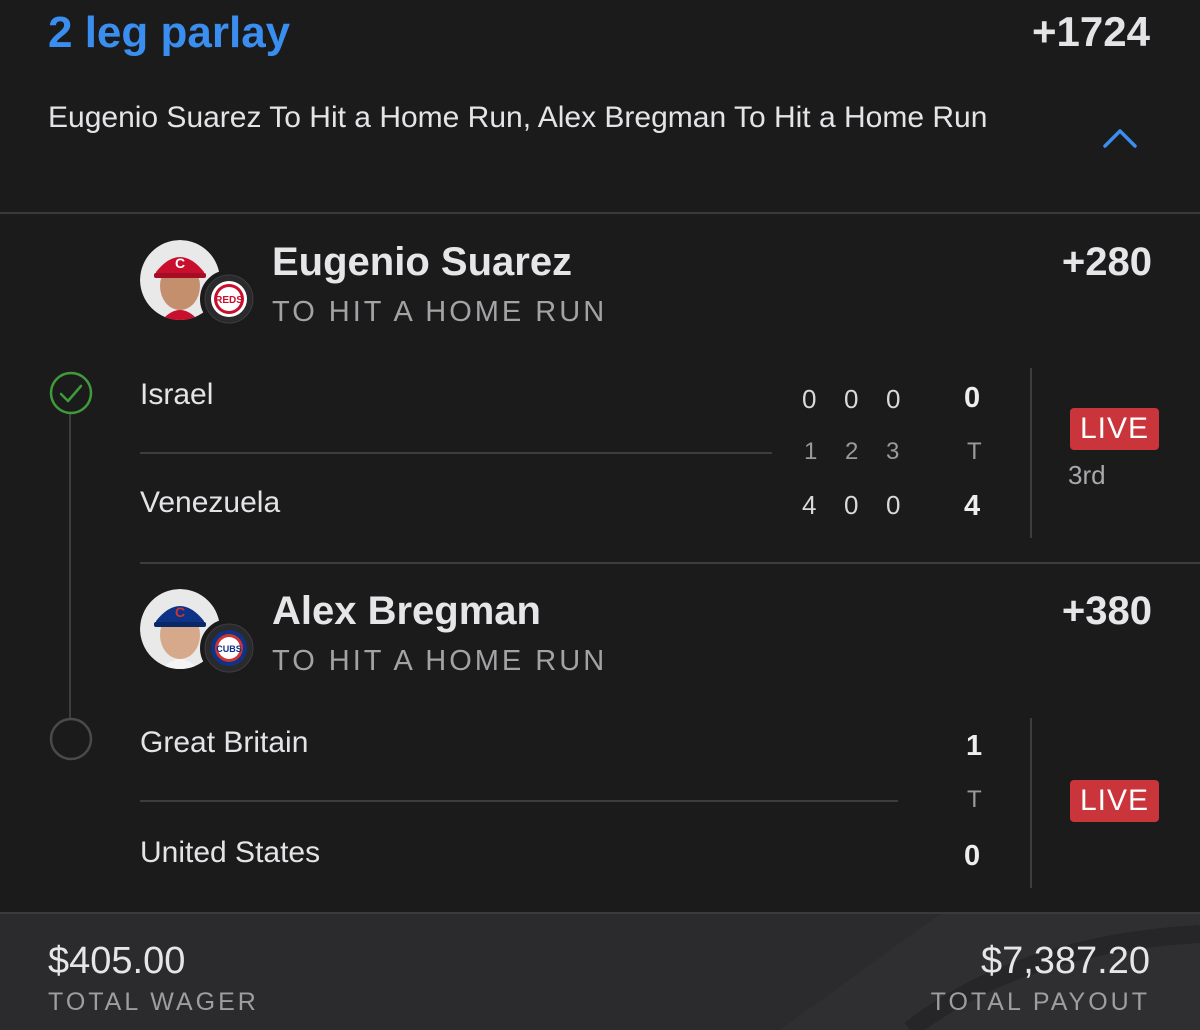  I want to click on team-logo-icon: CUBS, so click(229, 648).